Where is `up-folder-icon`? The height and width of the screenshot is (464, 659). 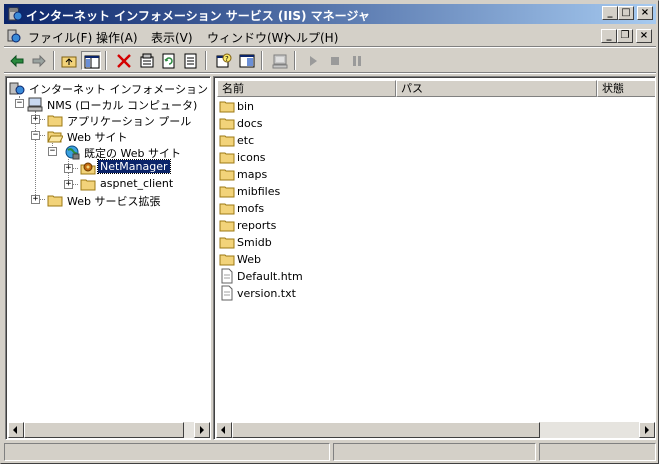 up-folder-icon is located at coordinates (69, 62).